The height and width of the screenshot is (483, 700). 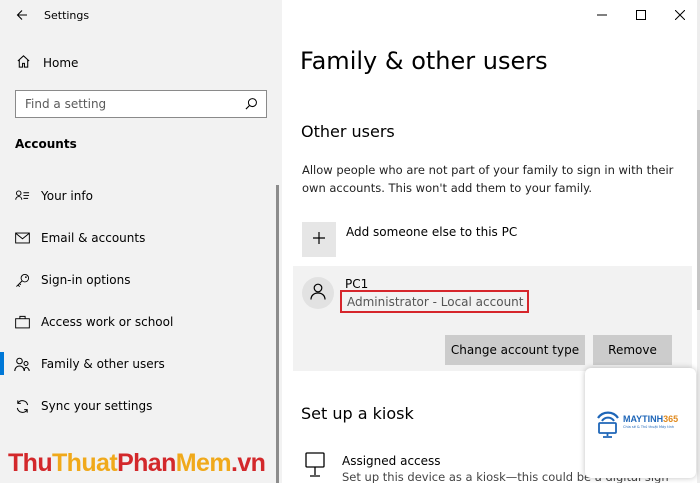 I want to click on sidebar-item-sign-in-options: Sign-in options, so click(x=141, y=280).